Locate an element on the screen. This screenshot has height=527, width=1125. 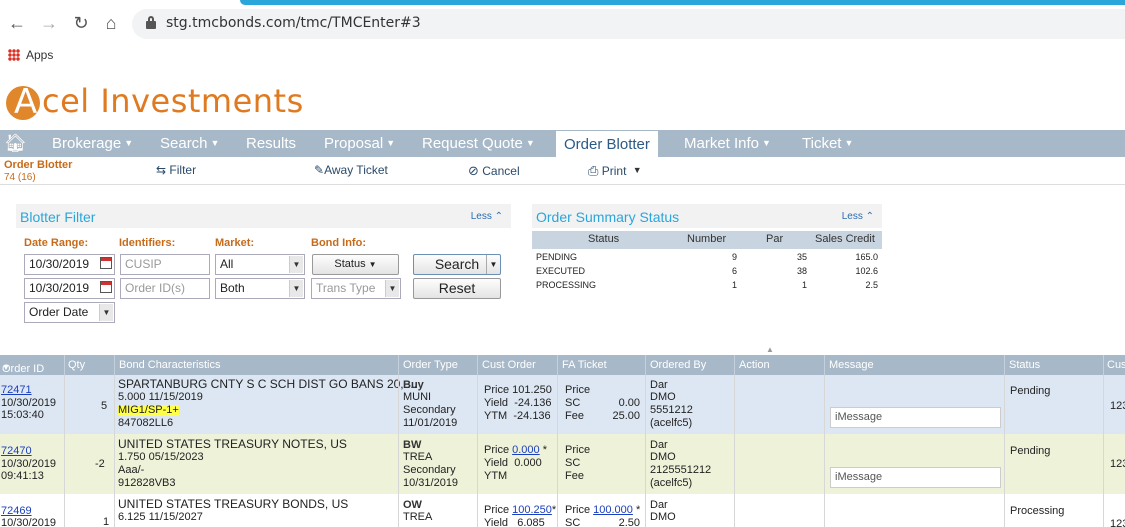
home-nav-icon: 🏠︎ is located at coordinates (15, 143).